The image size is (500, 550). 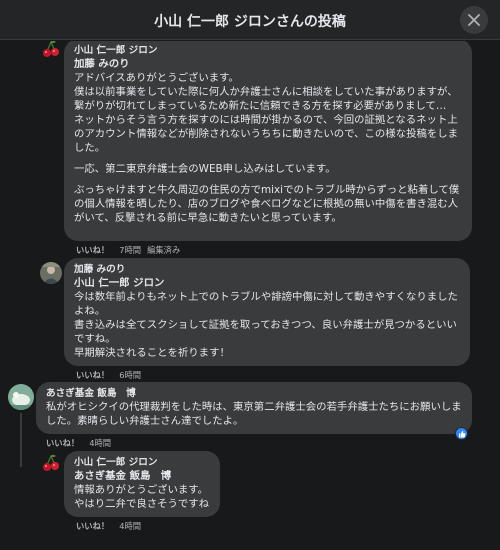 I want to click on edited-label: 編集済み, so click(x=163, y=250).